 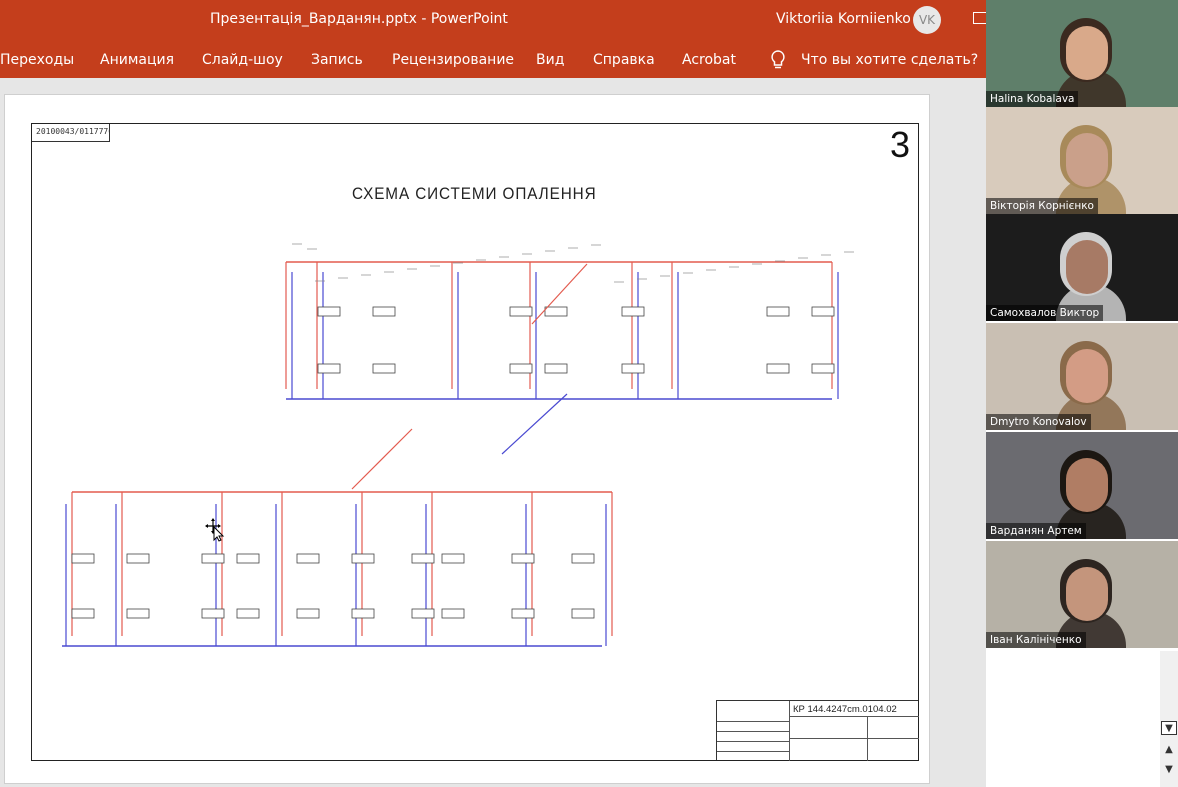 I want to click on supply-connector, so click(x=382, y=459).